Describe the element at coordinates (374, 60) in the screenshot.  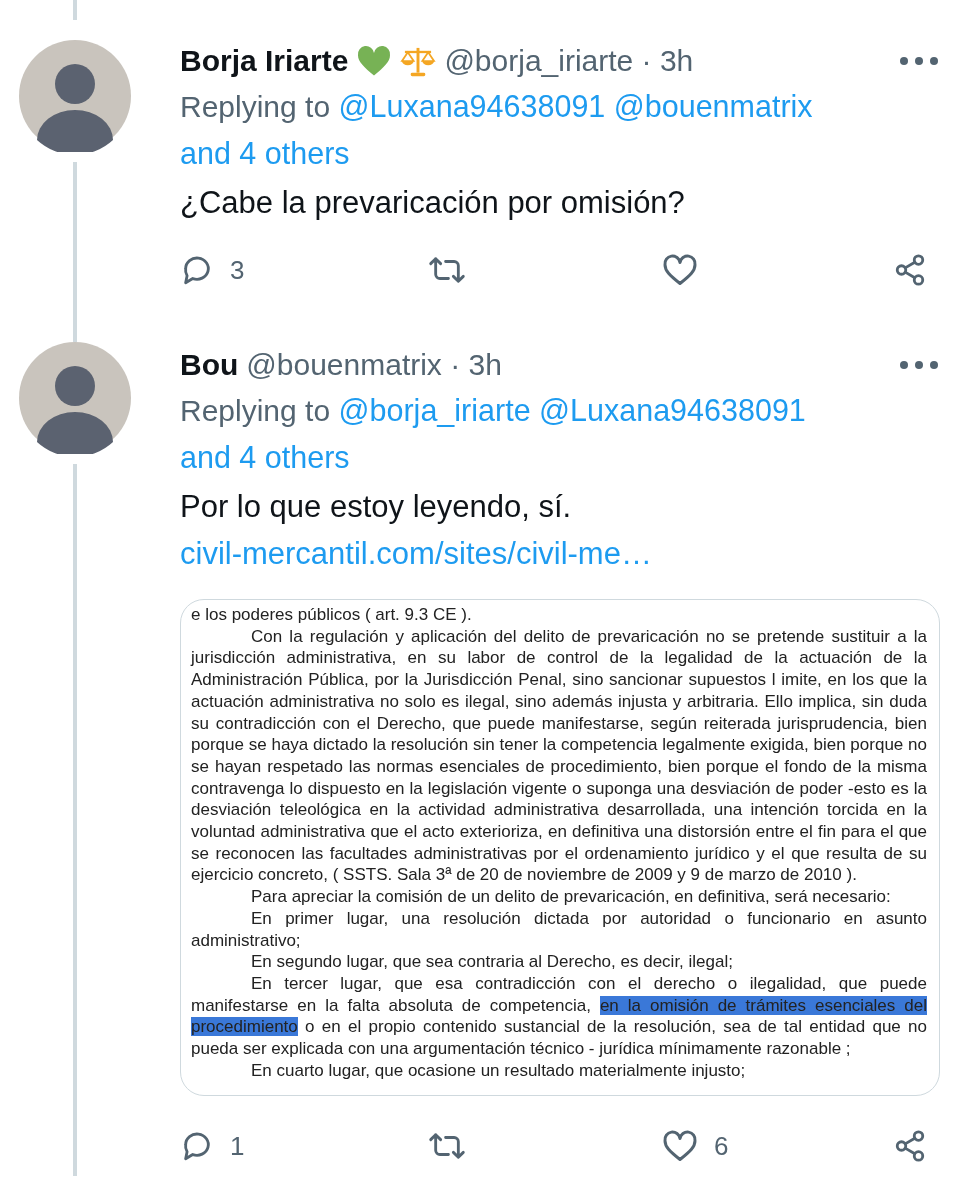
I see `heart-icon` at that location.